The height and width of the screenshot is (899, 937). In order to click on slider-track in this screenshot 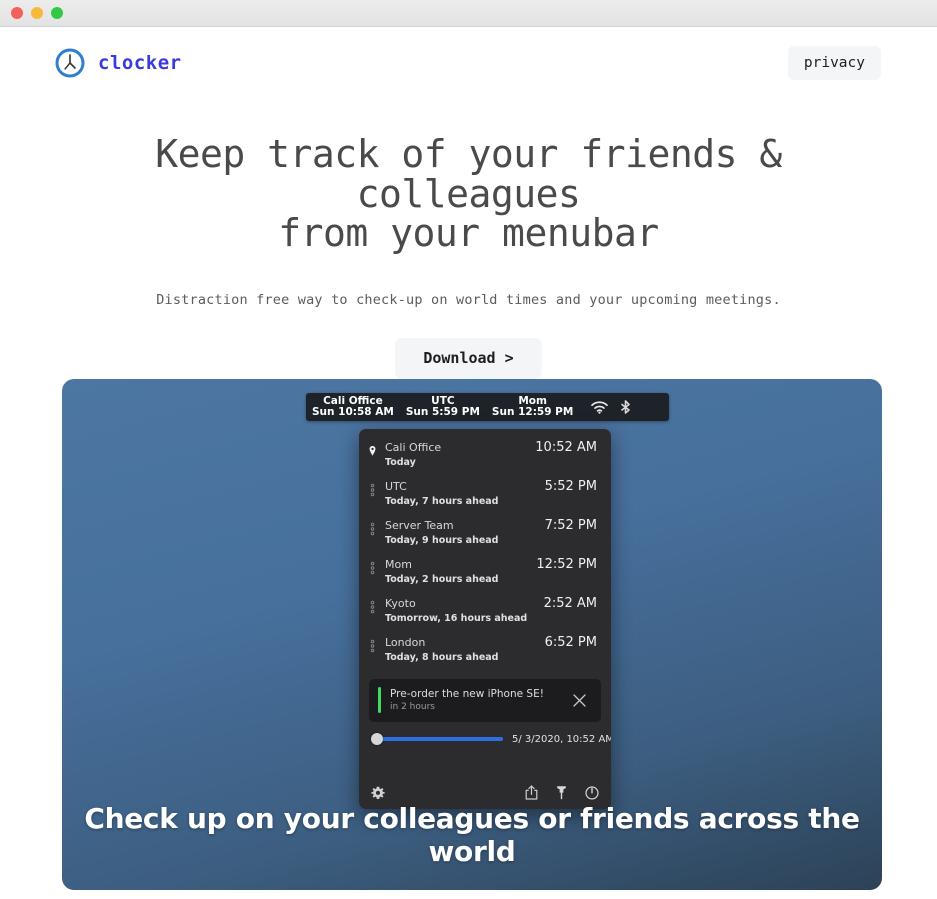, I will do `click(437, 739)`.